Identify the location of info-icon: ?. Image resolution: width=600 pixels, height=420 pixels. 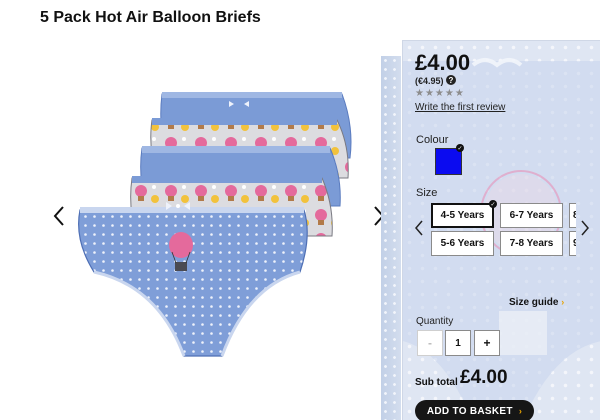
(451, 80).